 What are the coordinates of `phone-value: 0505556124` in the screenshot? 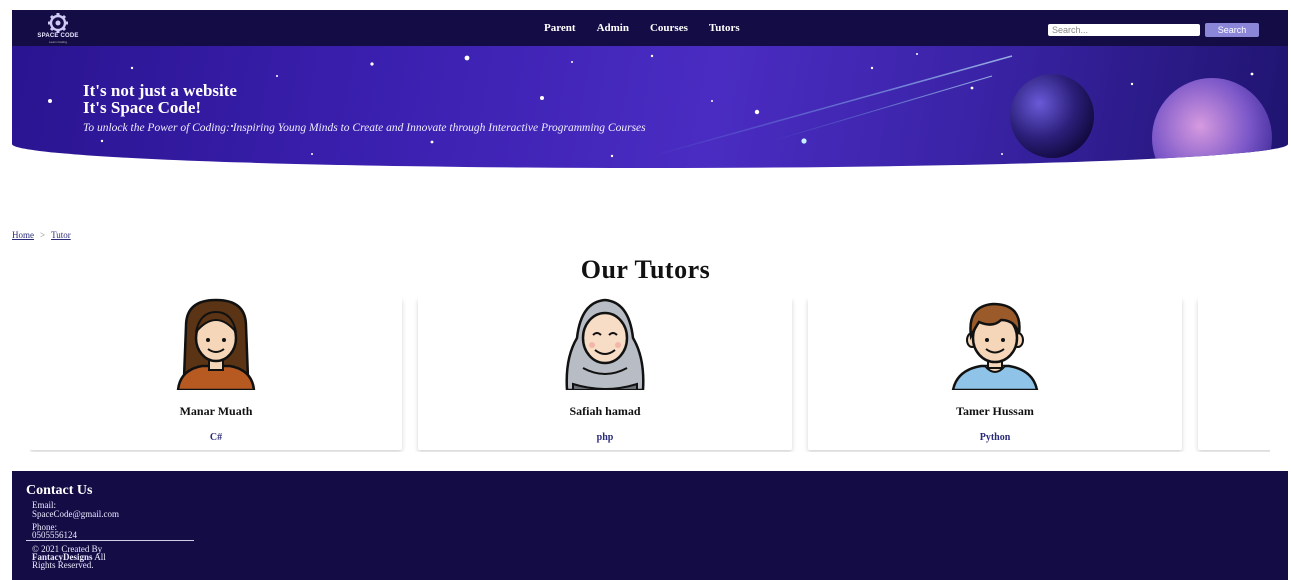 It's located at (54, 535).